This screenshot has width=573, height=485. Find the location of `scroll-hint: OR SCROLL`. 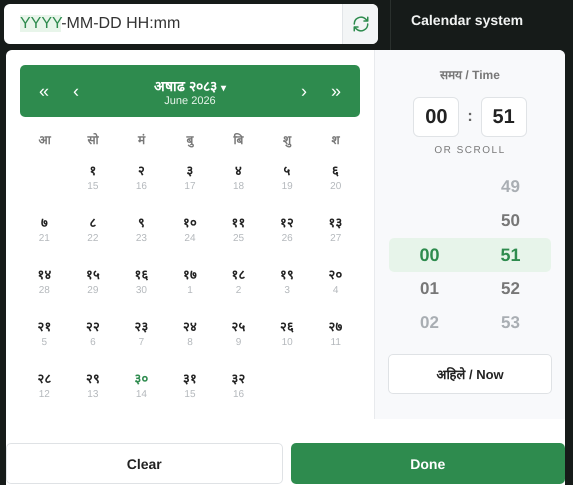

scroll-hint: OR SCROLL is located at coordinates (470, 150).